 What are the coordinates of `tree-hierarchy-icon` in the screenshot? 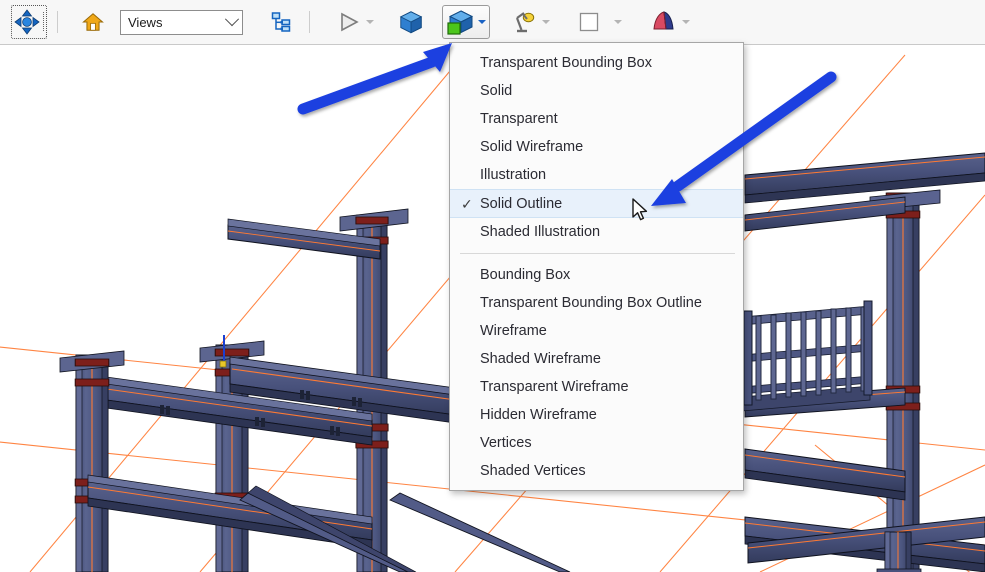 It's located at (281, 22).